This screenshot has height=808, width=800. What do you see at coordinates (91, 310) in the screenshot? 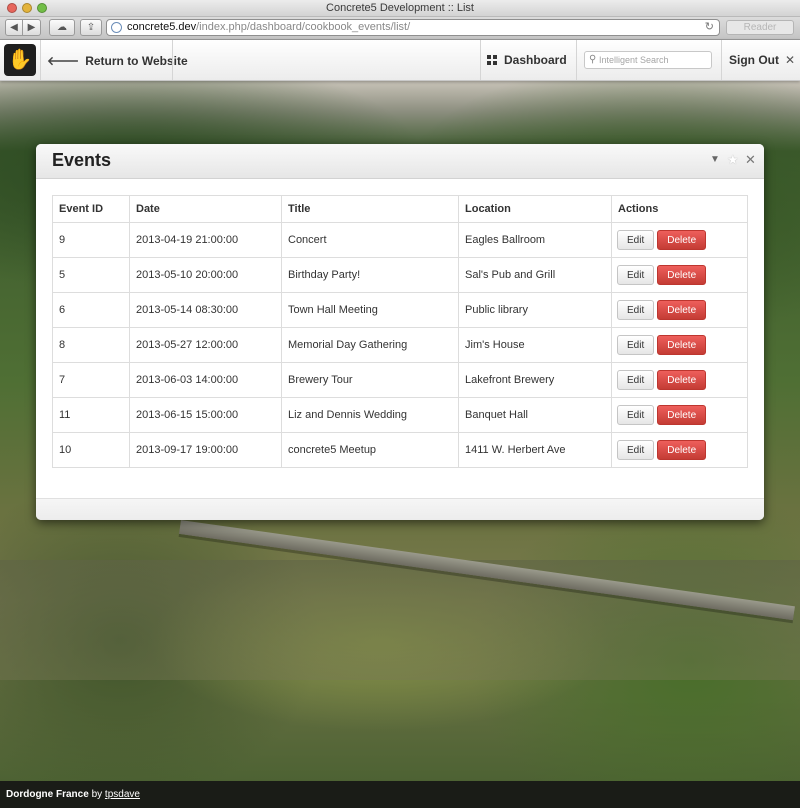
I see `event-id-cell: 6` at bounding box center [91, 310].